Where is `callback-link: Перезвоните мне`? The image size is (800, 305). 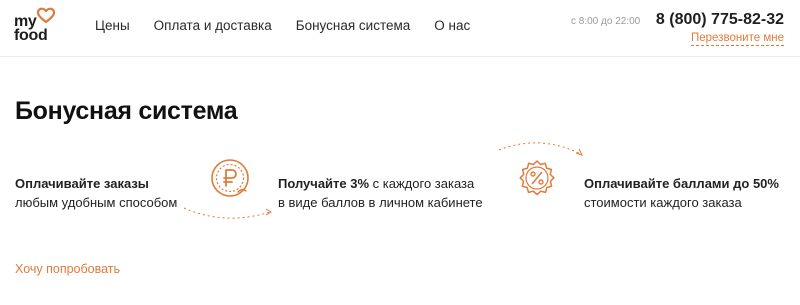 callback-link: Перезвоните мне is located at coordinates (737, 39).